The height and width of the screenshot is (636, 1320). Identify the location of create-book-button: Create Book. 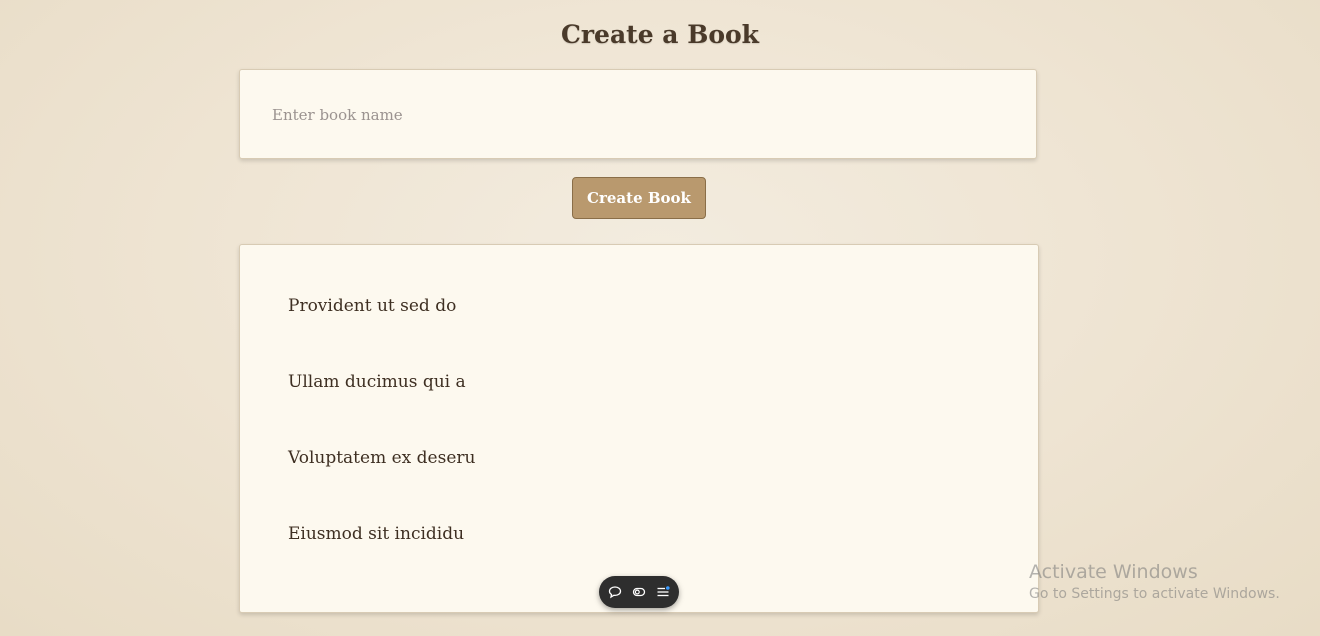
(639, 198).